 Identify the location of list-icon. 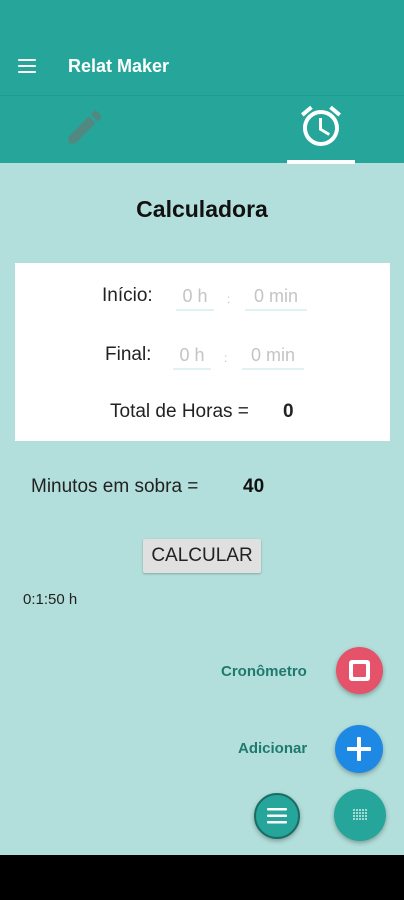
(277, 816).